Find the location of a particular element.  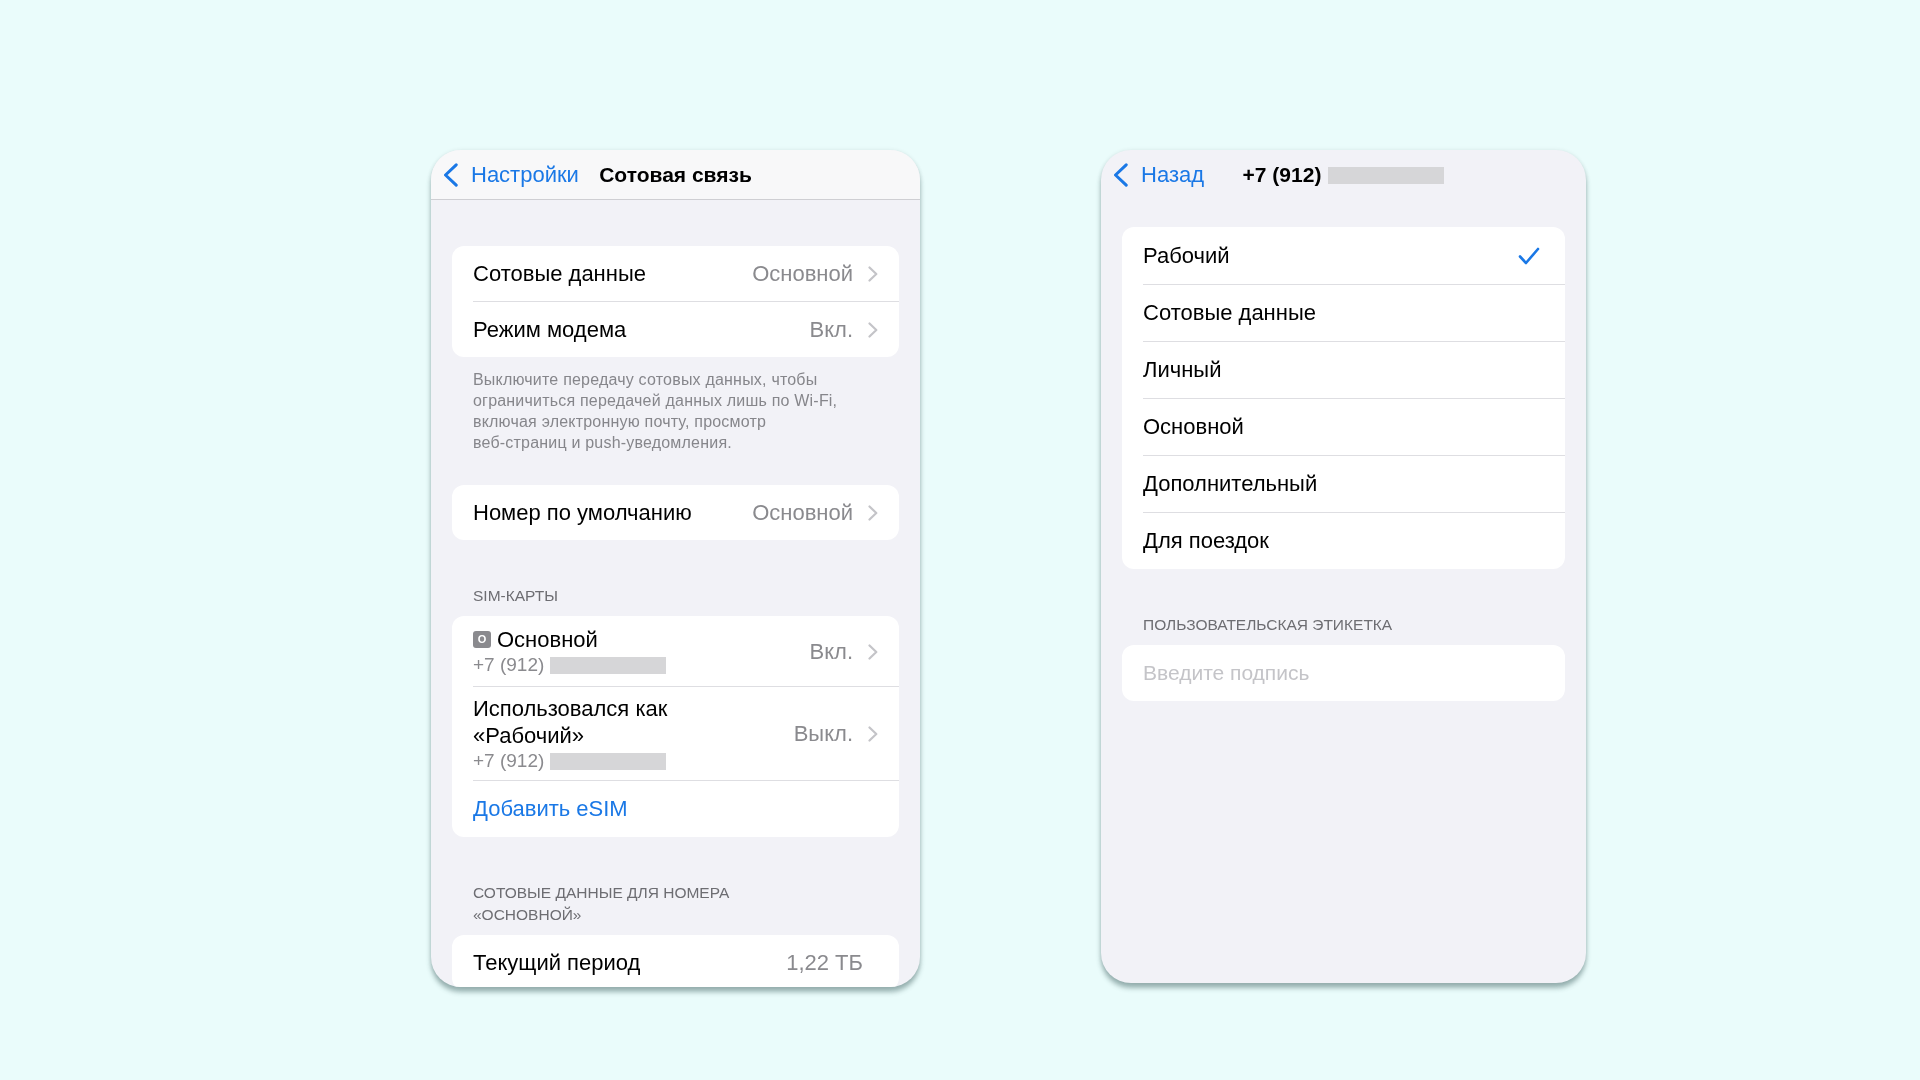

row-label: Сотовые данные is located at coordinates (560, 273).